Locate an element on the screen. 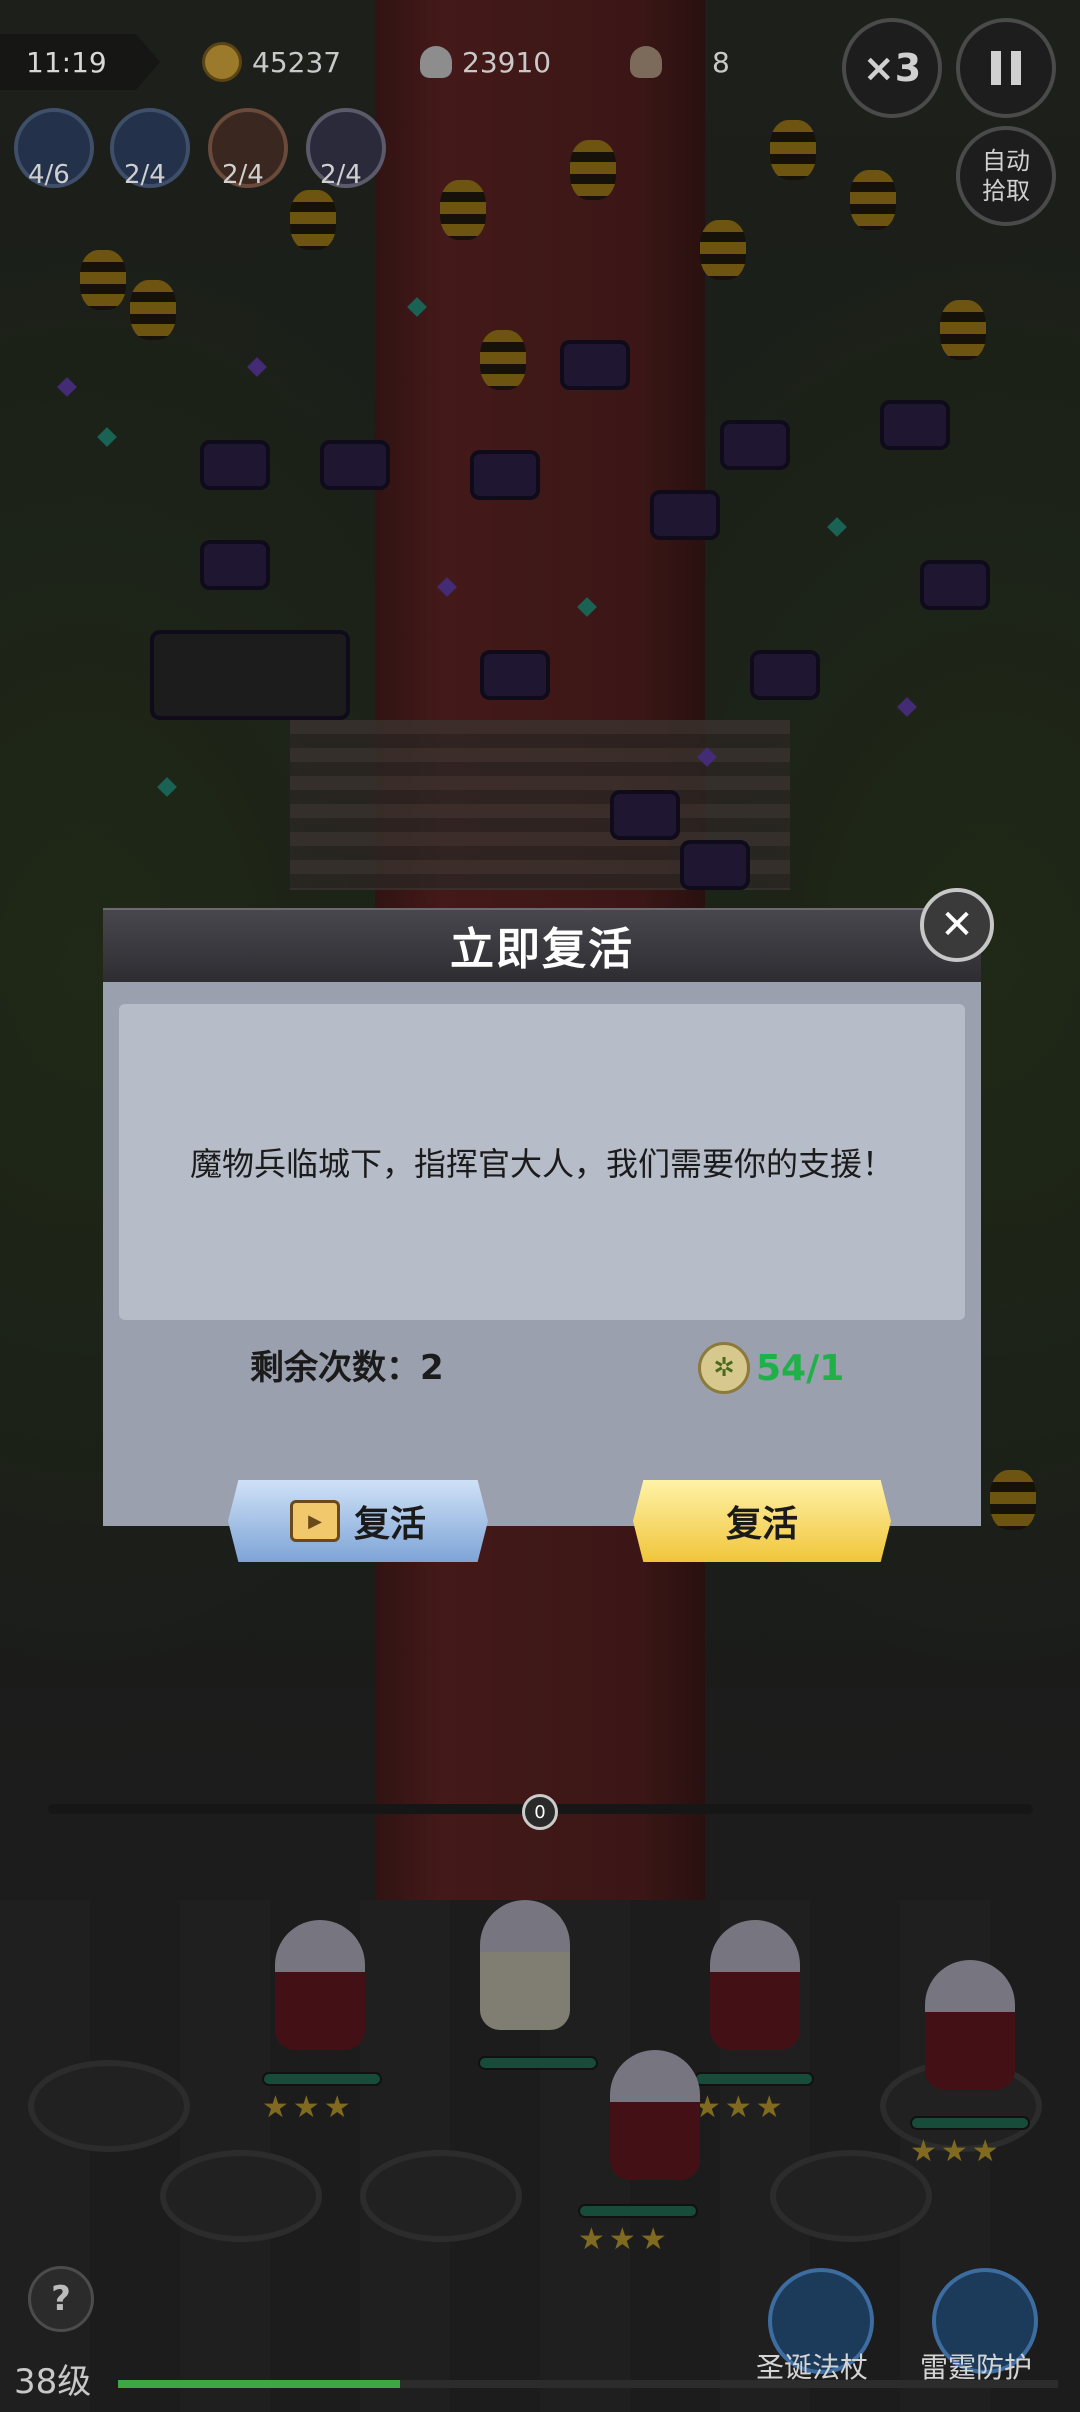 Image resolution: width=1080 pixels, height=2412 pixels. auto-pickup-button: 自动 拾取 is located at coordinates (1006, 176).